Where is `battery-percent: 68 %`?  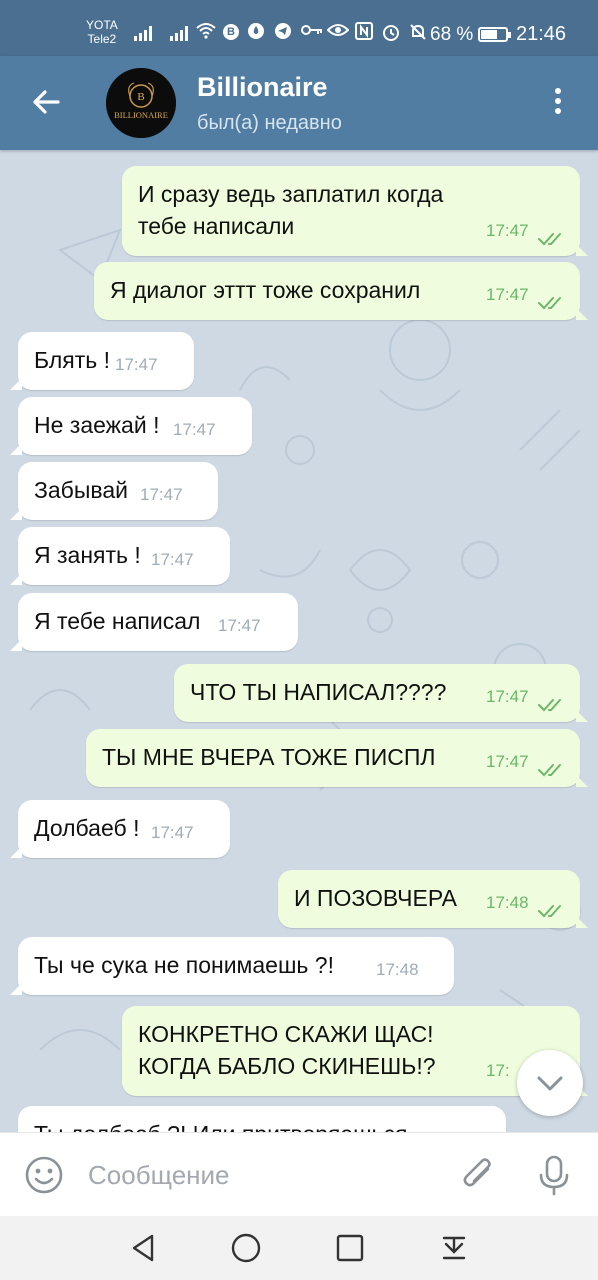 battery-percent: 68 % is located at coordinates (452, 34).